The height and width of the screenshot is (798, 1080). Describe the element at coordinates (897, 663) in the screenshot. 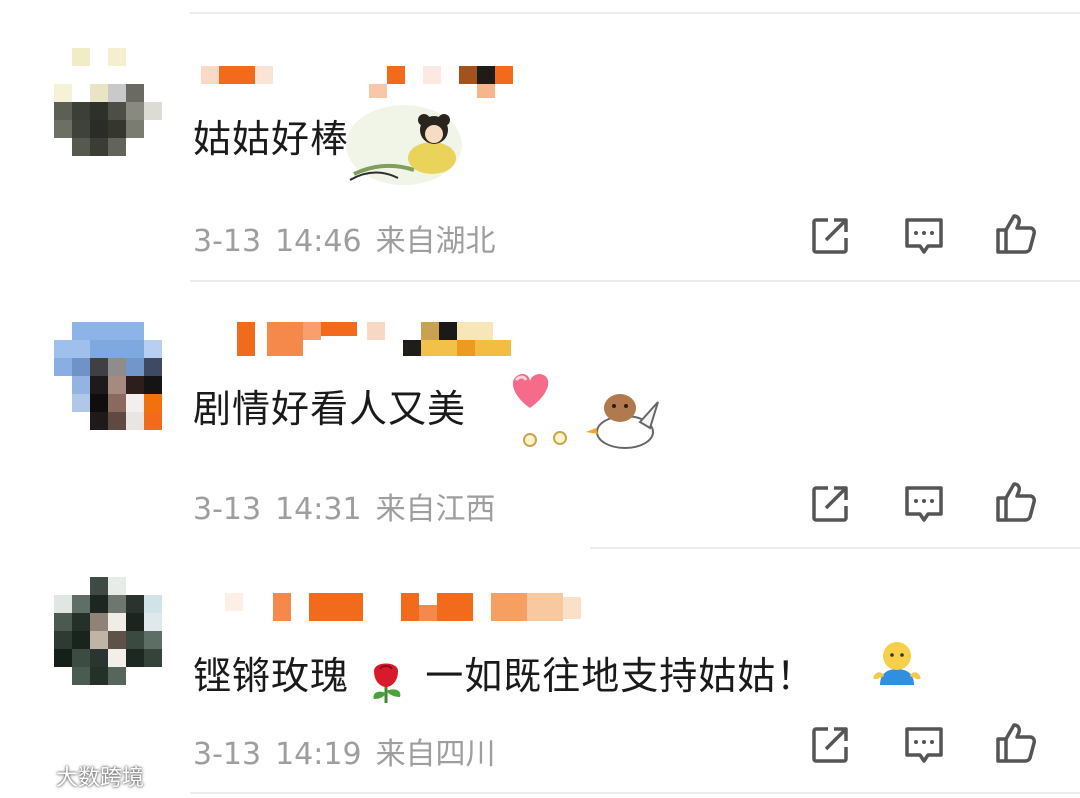

I see `person-emoji` at that location.